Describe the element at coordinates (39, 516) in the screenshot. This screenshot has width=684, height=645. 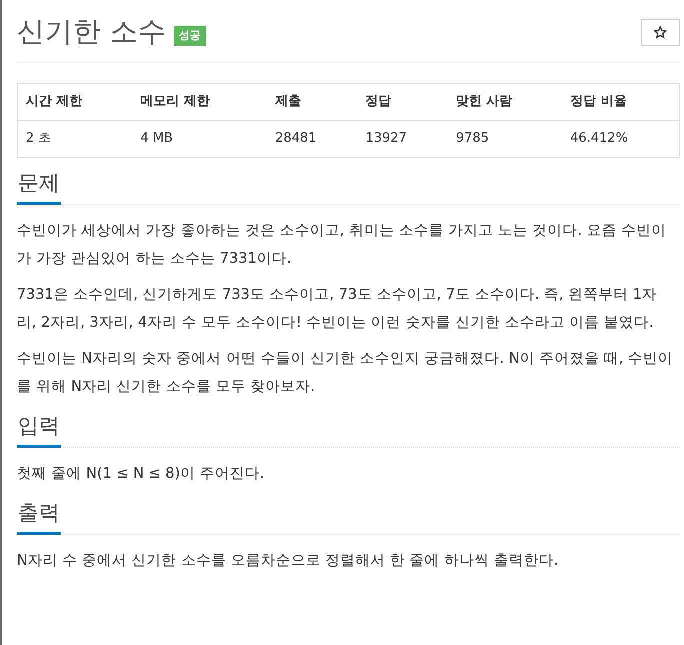
I see `section-heading: 출력` at that location.